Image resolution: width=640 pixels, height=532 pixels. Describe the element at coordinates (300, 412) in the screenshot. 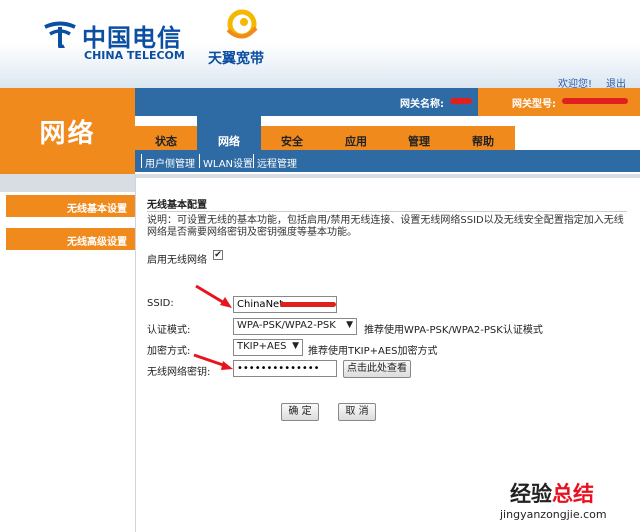

I see `ok-button: 确 定` at that location.